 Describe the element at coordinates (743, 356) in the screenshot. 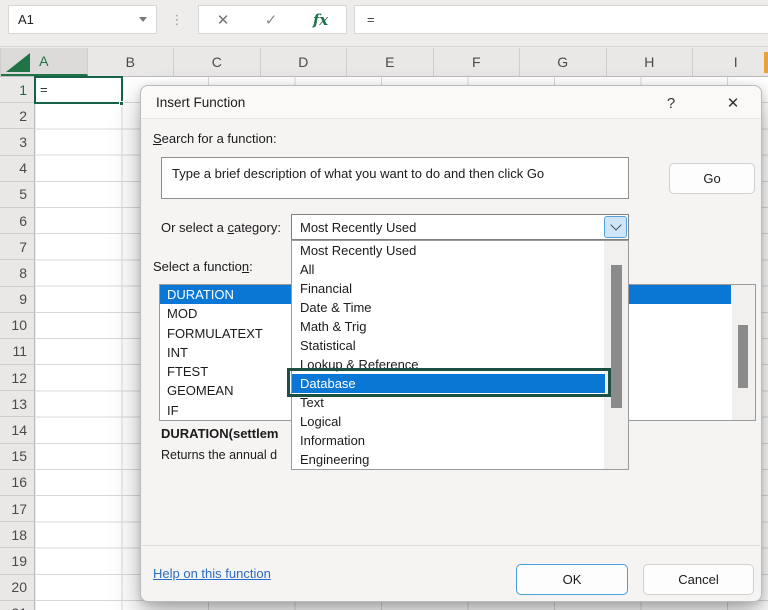

I see `function-scrollbar-thumb` at that location.